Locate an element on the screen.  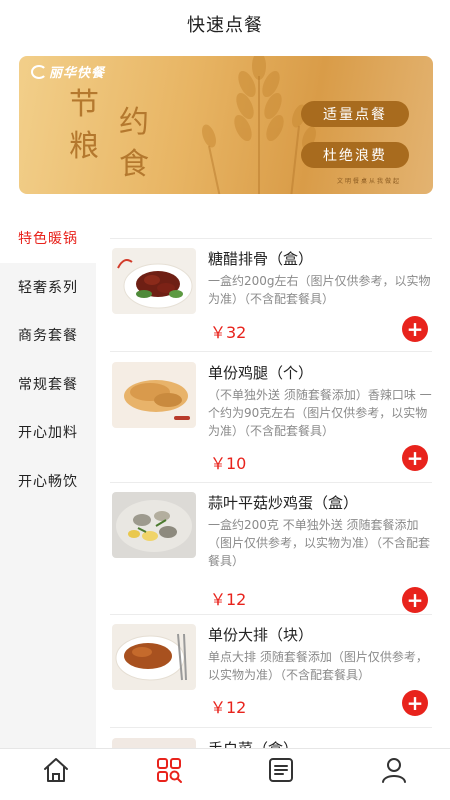
dish-description: 单点大排 须随套餐添加（图片仅供参考，以实物为准）（不含配套餐具） is located at coordinates (318, 666).